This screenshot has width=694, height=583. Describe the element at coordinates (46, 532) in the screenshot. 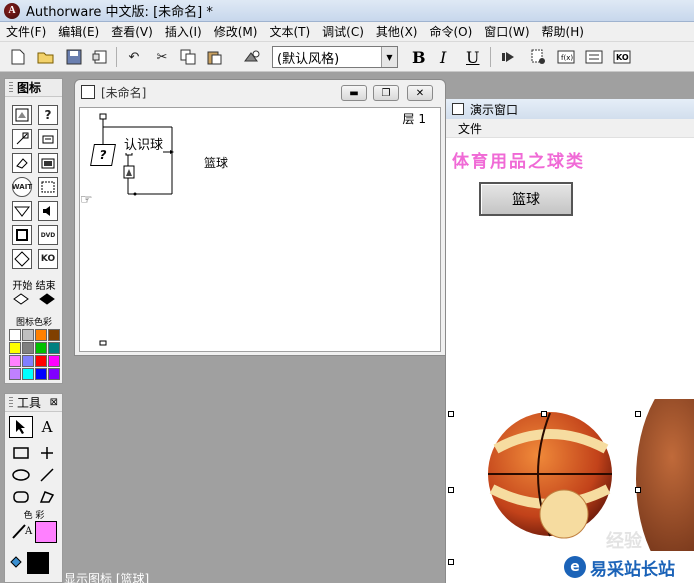

I see `fill-color-swatch` at that location.